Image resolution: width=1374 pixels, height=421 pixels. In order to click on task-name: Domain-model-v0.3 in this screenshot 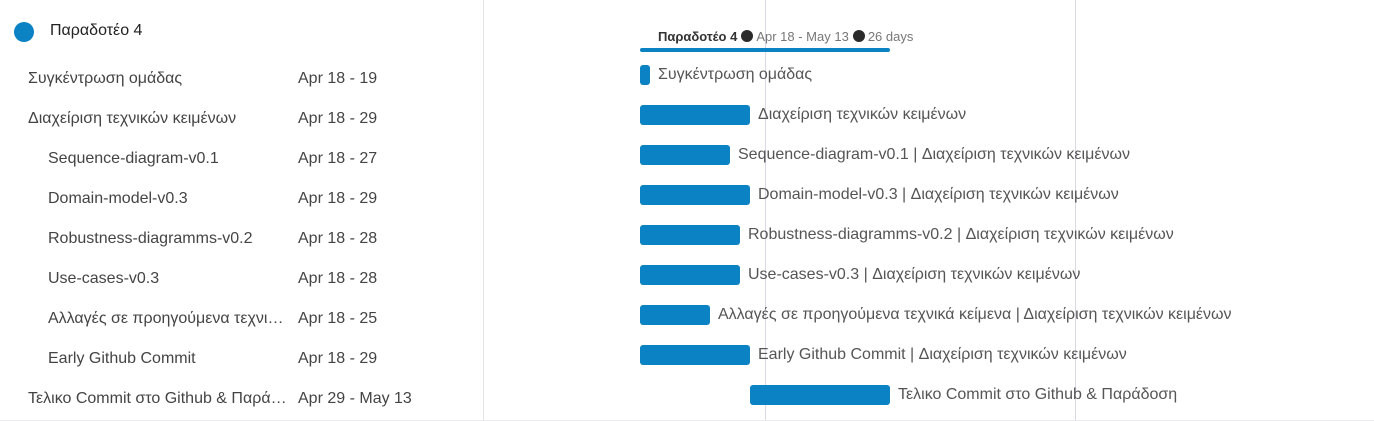, I will do `click(167, 199)`.